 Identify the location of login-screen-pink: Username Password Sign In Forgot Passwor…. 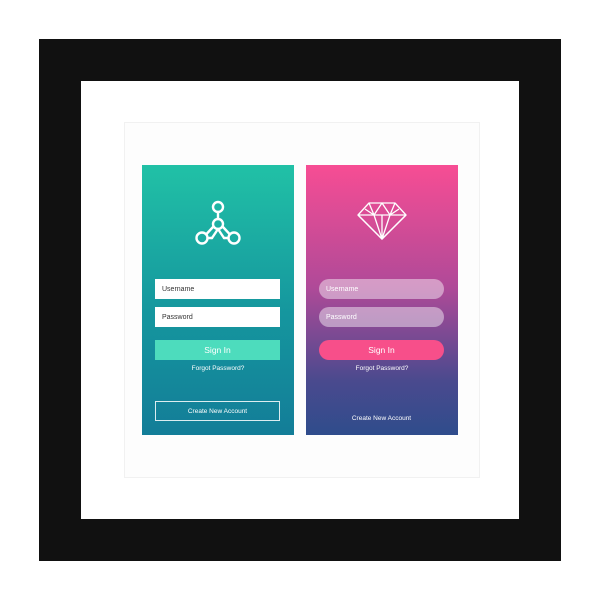
(382, 300).